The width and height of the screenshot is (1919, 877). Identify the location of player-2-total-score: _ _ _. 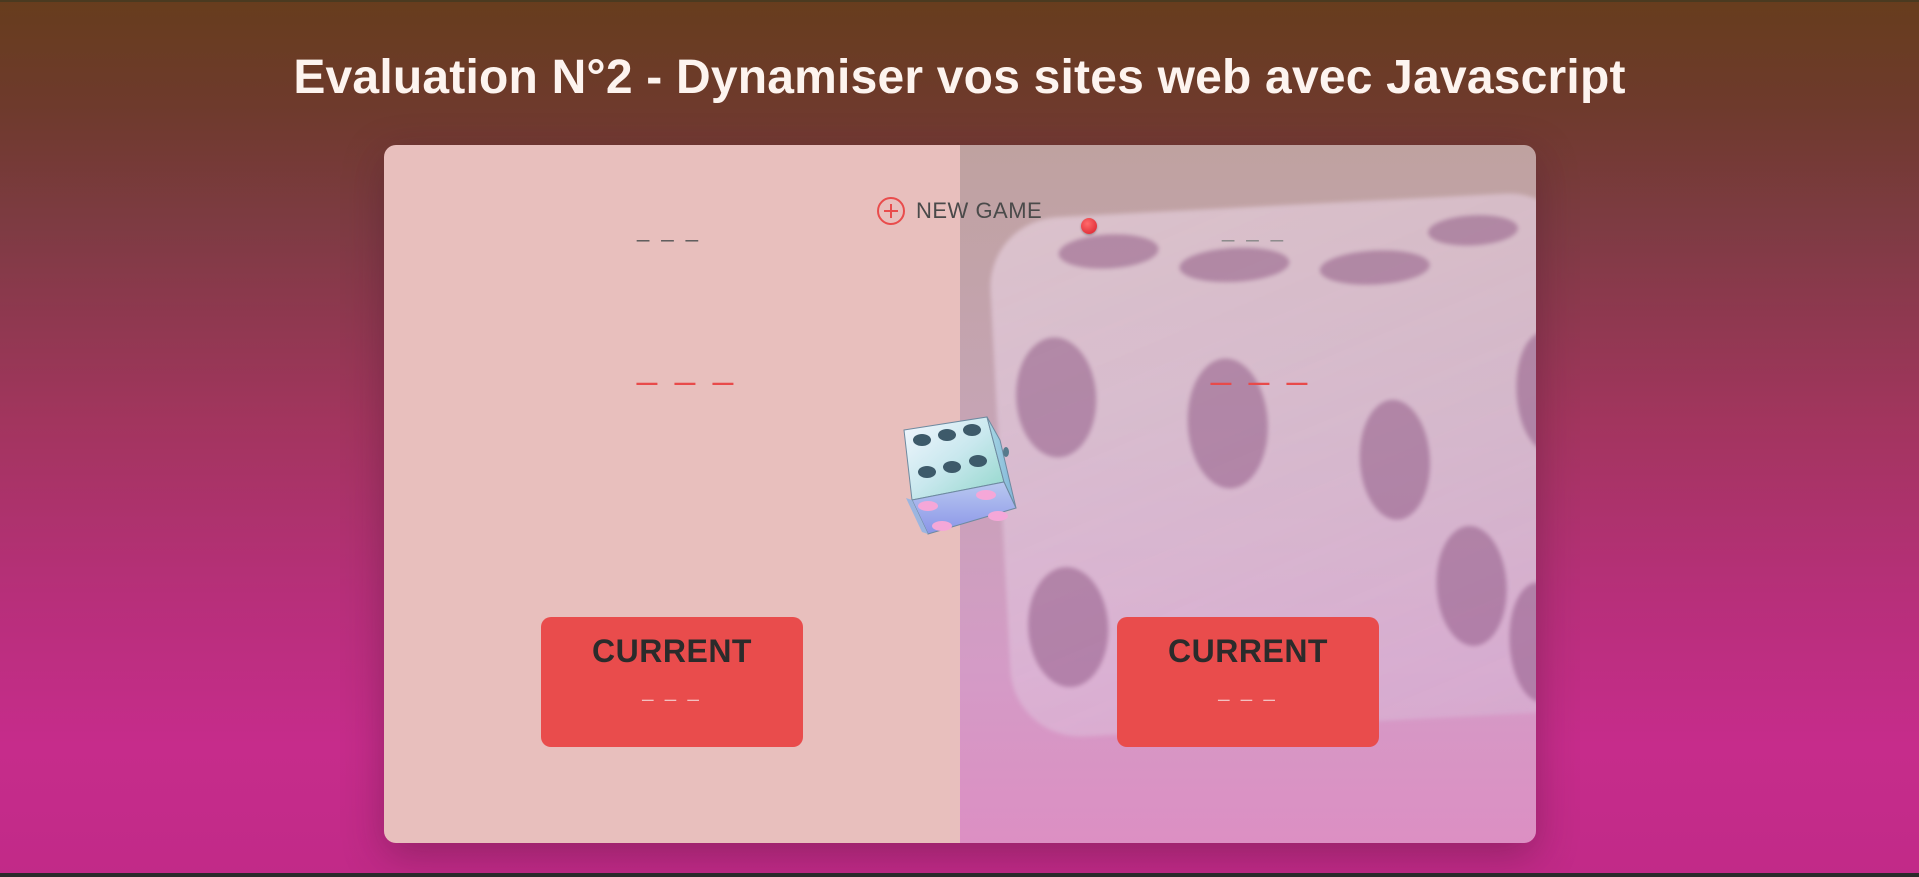
(1254, 229).